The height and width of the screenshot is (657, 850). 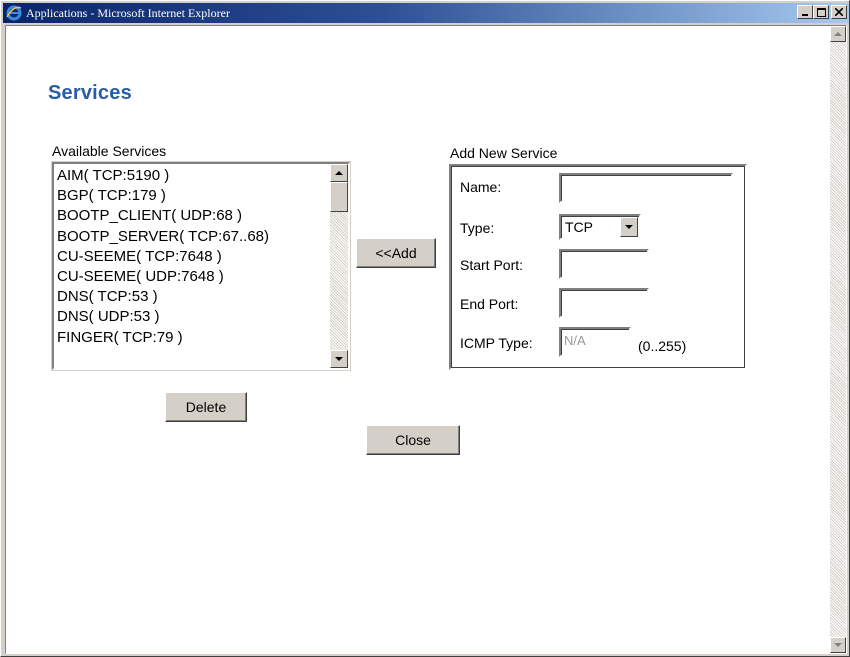 I want to click on type-dropdown-button, so click(x=629, y=227).